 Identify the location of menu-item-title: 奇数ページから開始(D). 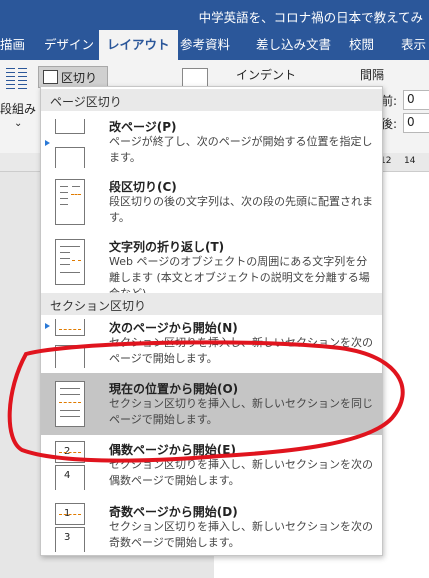
(173, 512).